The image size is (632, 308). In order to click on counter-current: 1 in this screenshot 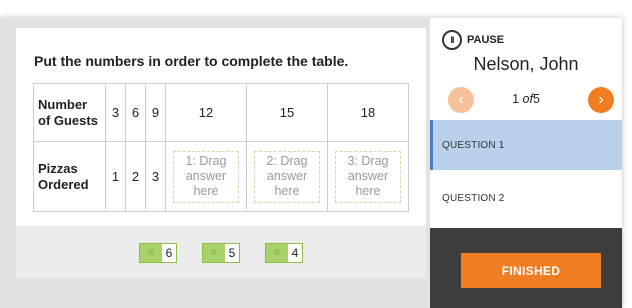, I will do `click(516, 99)`.